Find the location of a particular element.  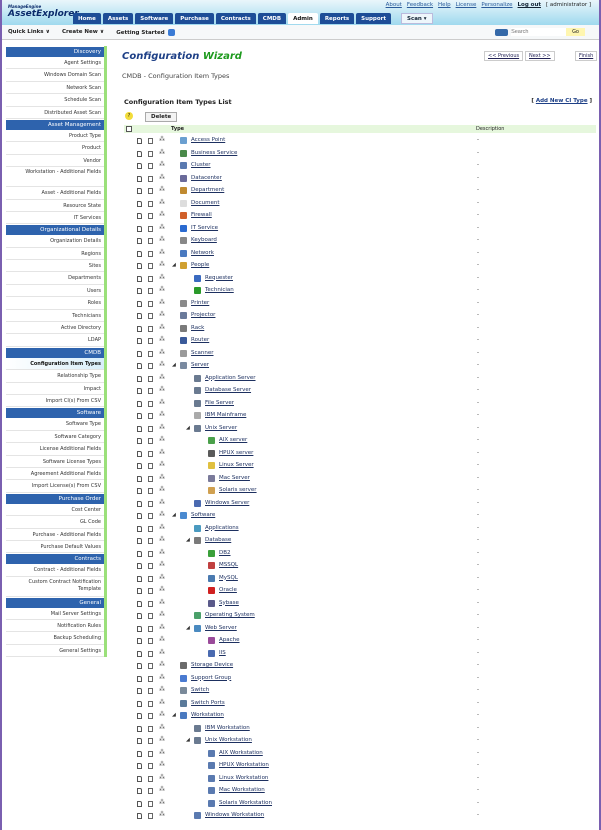

search-scope-icon is located at coordinates (502, 32).